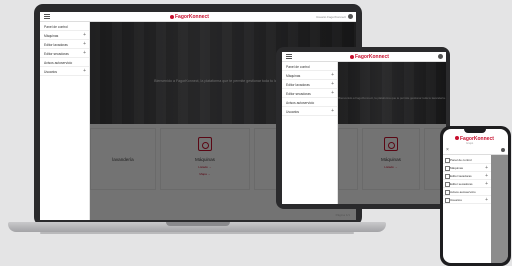 The height and width of the screenshot is (266, 512). I want to click on top-bar: FagorKonnect Usuario FagorKonnect, so click(198, 17).